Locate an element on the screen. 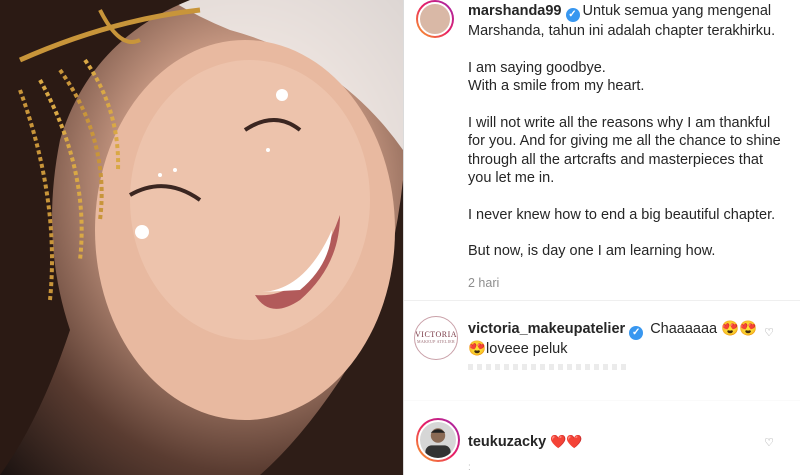 Image resolution: width=800 pixels, height=475 pixels. commenter-username: victoria_makeupatelier is located at coordinates (546, 329).